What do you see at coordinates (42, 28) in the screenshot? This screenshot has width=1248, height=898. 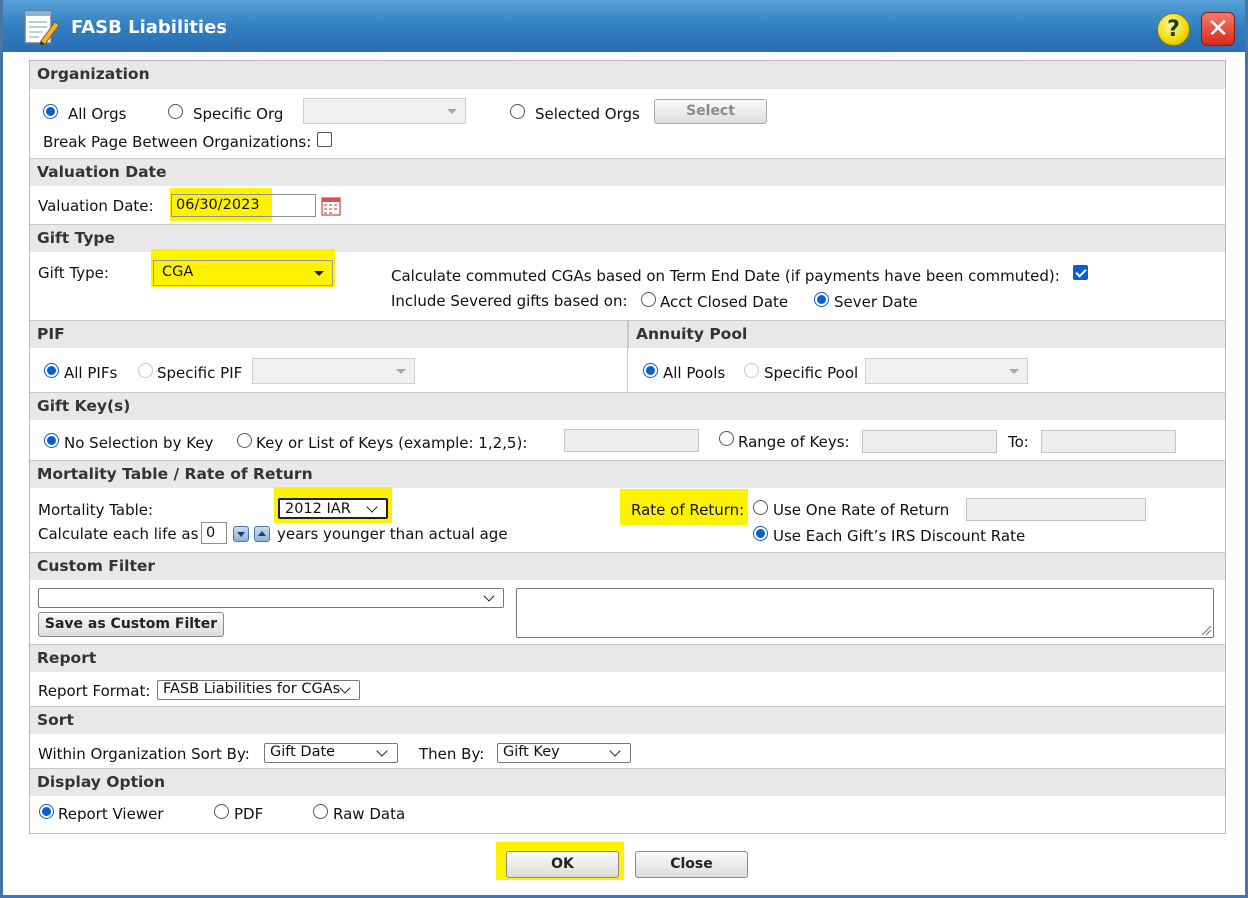 I see `notepad-pencil-icon` at bounding box center [42, 28].